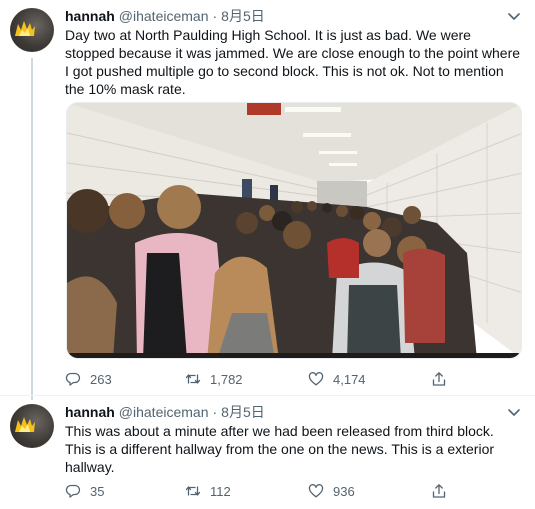 Image resolution: width=535 pixels, height=509 pixels. Describe the element at coordinates (349, 379) in the screenshot. I see `like-count: 4,174` at that location.